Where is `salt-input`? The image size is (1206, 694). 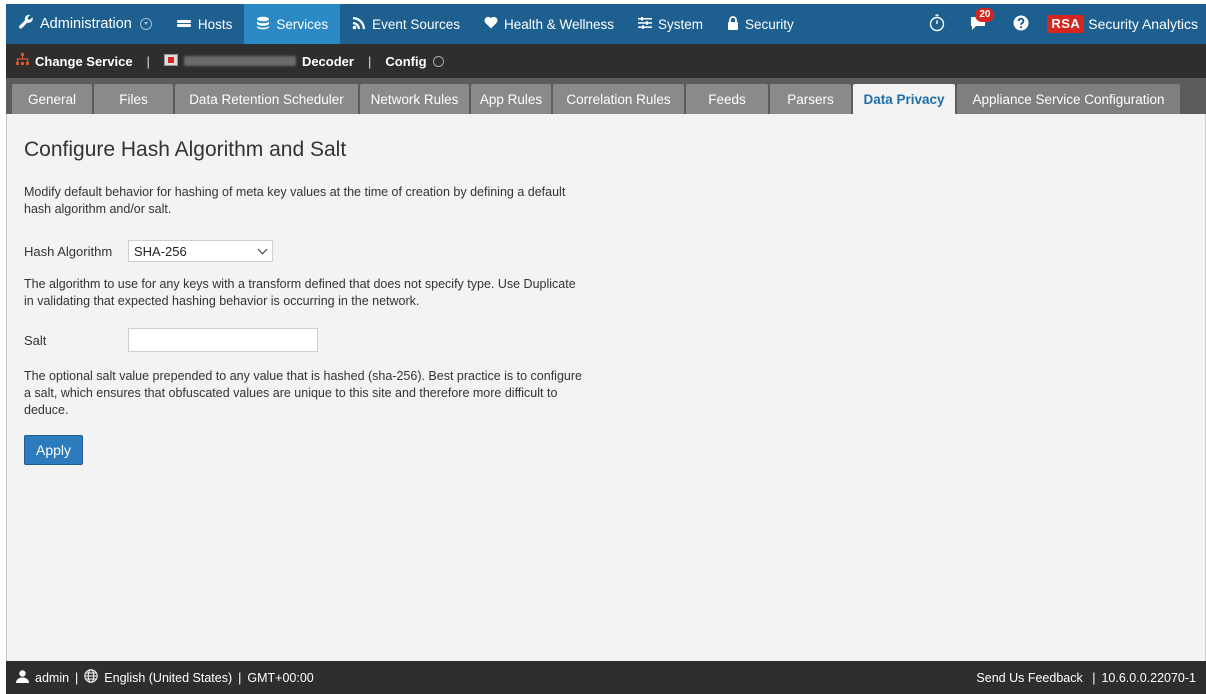 salt-input is located at coordinates (223, 340).